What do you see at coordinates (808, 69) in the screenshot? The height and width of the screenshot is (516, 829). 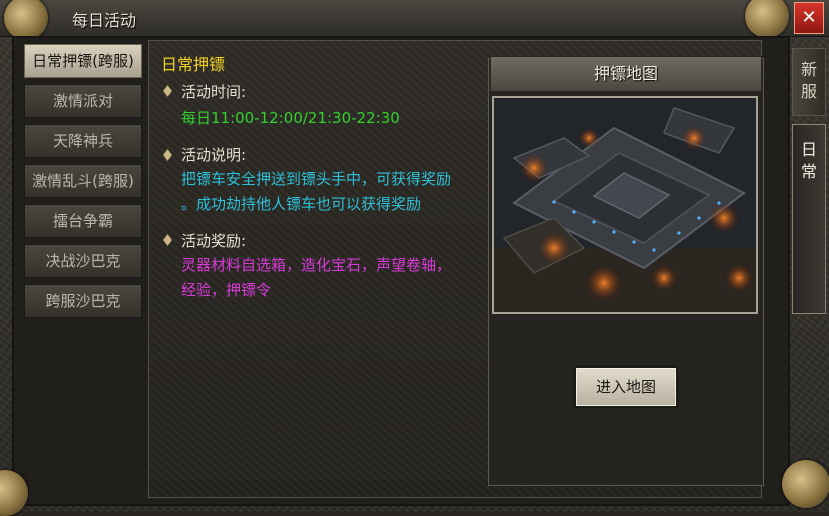 I see `tab-char: 新` at bounding box center [808, 69].